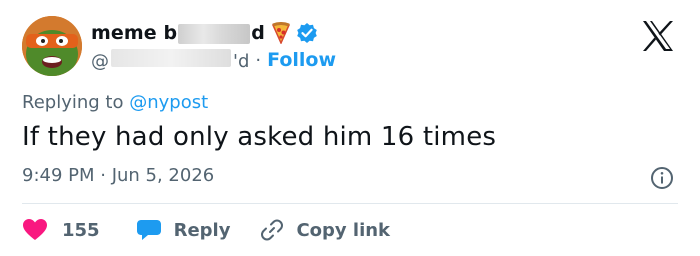 The image size is (700, 256). I want to click on replying-to: Replying to @nypost, so click(115, 102).